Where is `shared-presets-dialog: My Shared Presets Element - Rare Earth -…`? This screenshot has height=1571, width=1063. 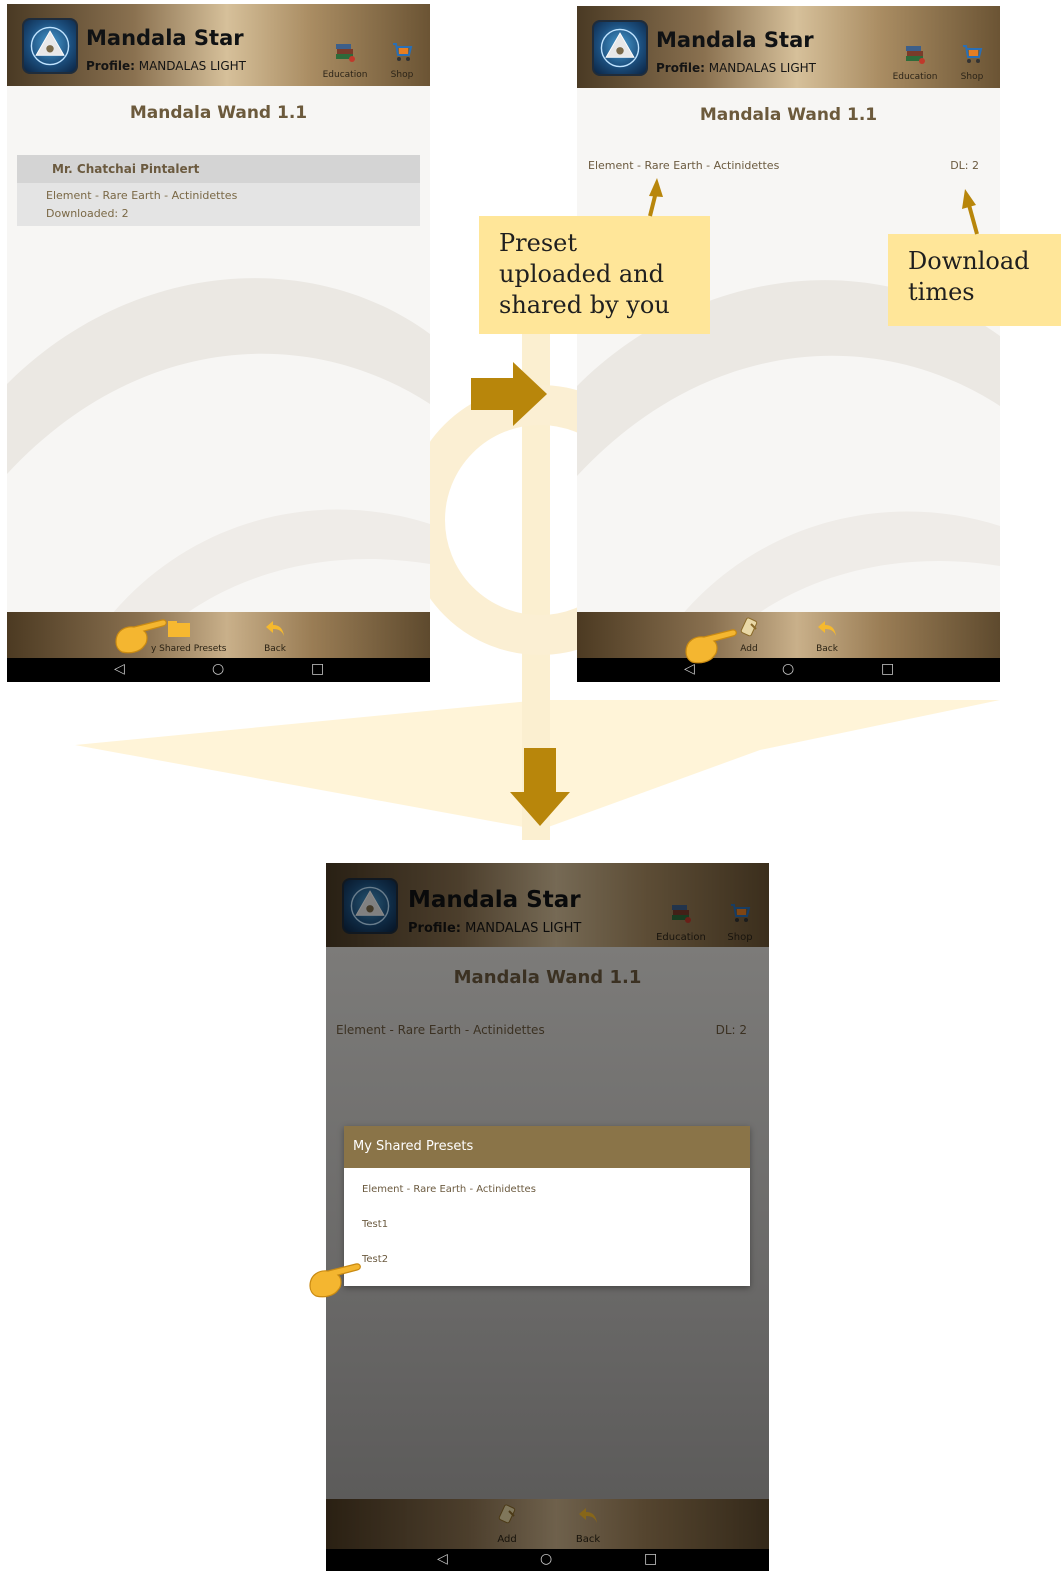 shared-presets-dialog: My Shared Presets Element - Rare Earth -… is located at coordinates (547, 1206).